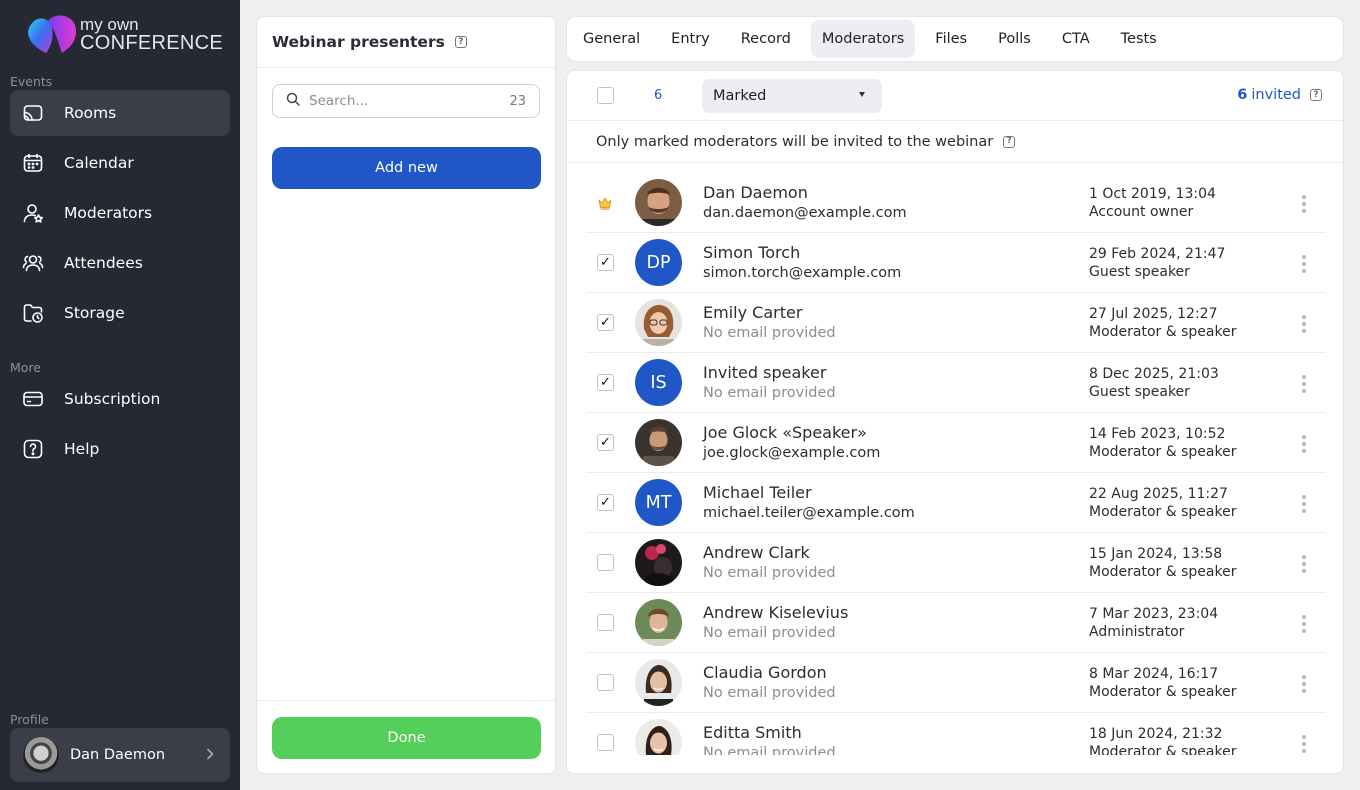 This screenshot has height=790, width=1360. I want to click on add-new-button: Add new, so click(406, 168).